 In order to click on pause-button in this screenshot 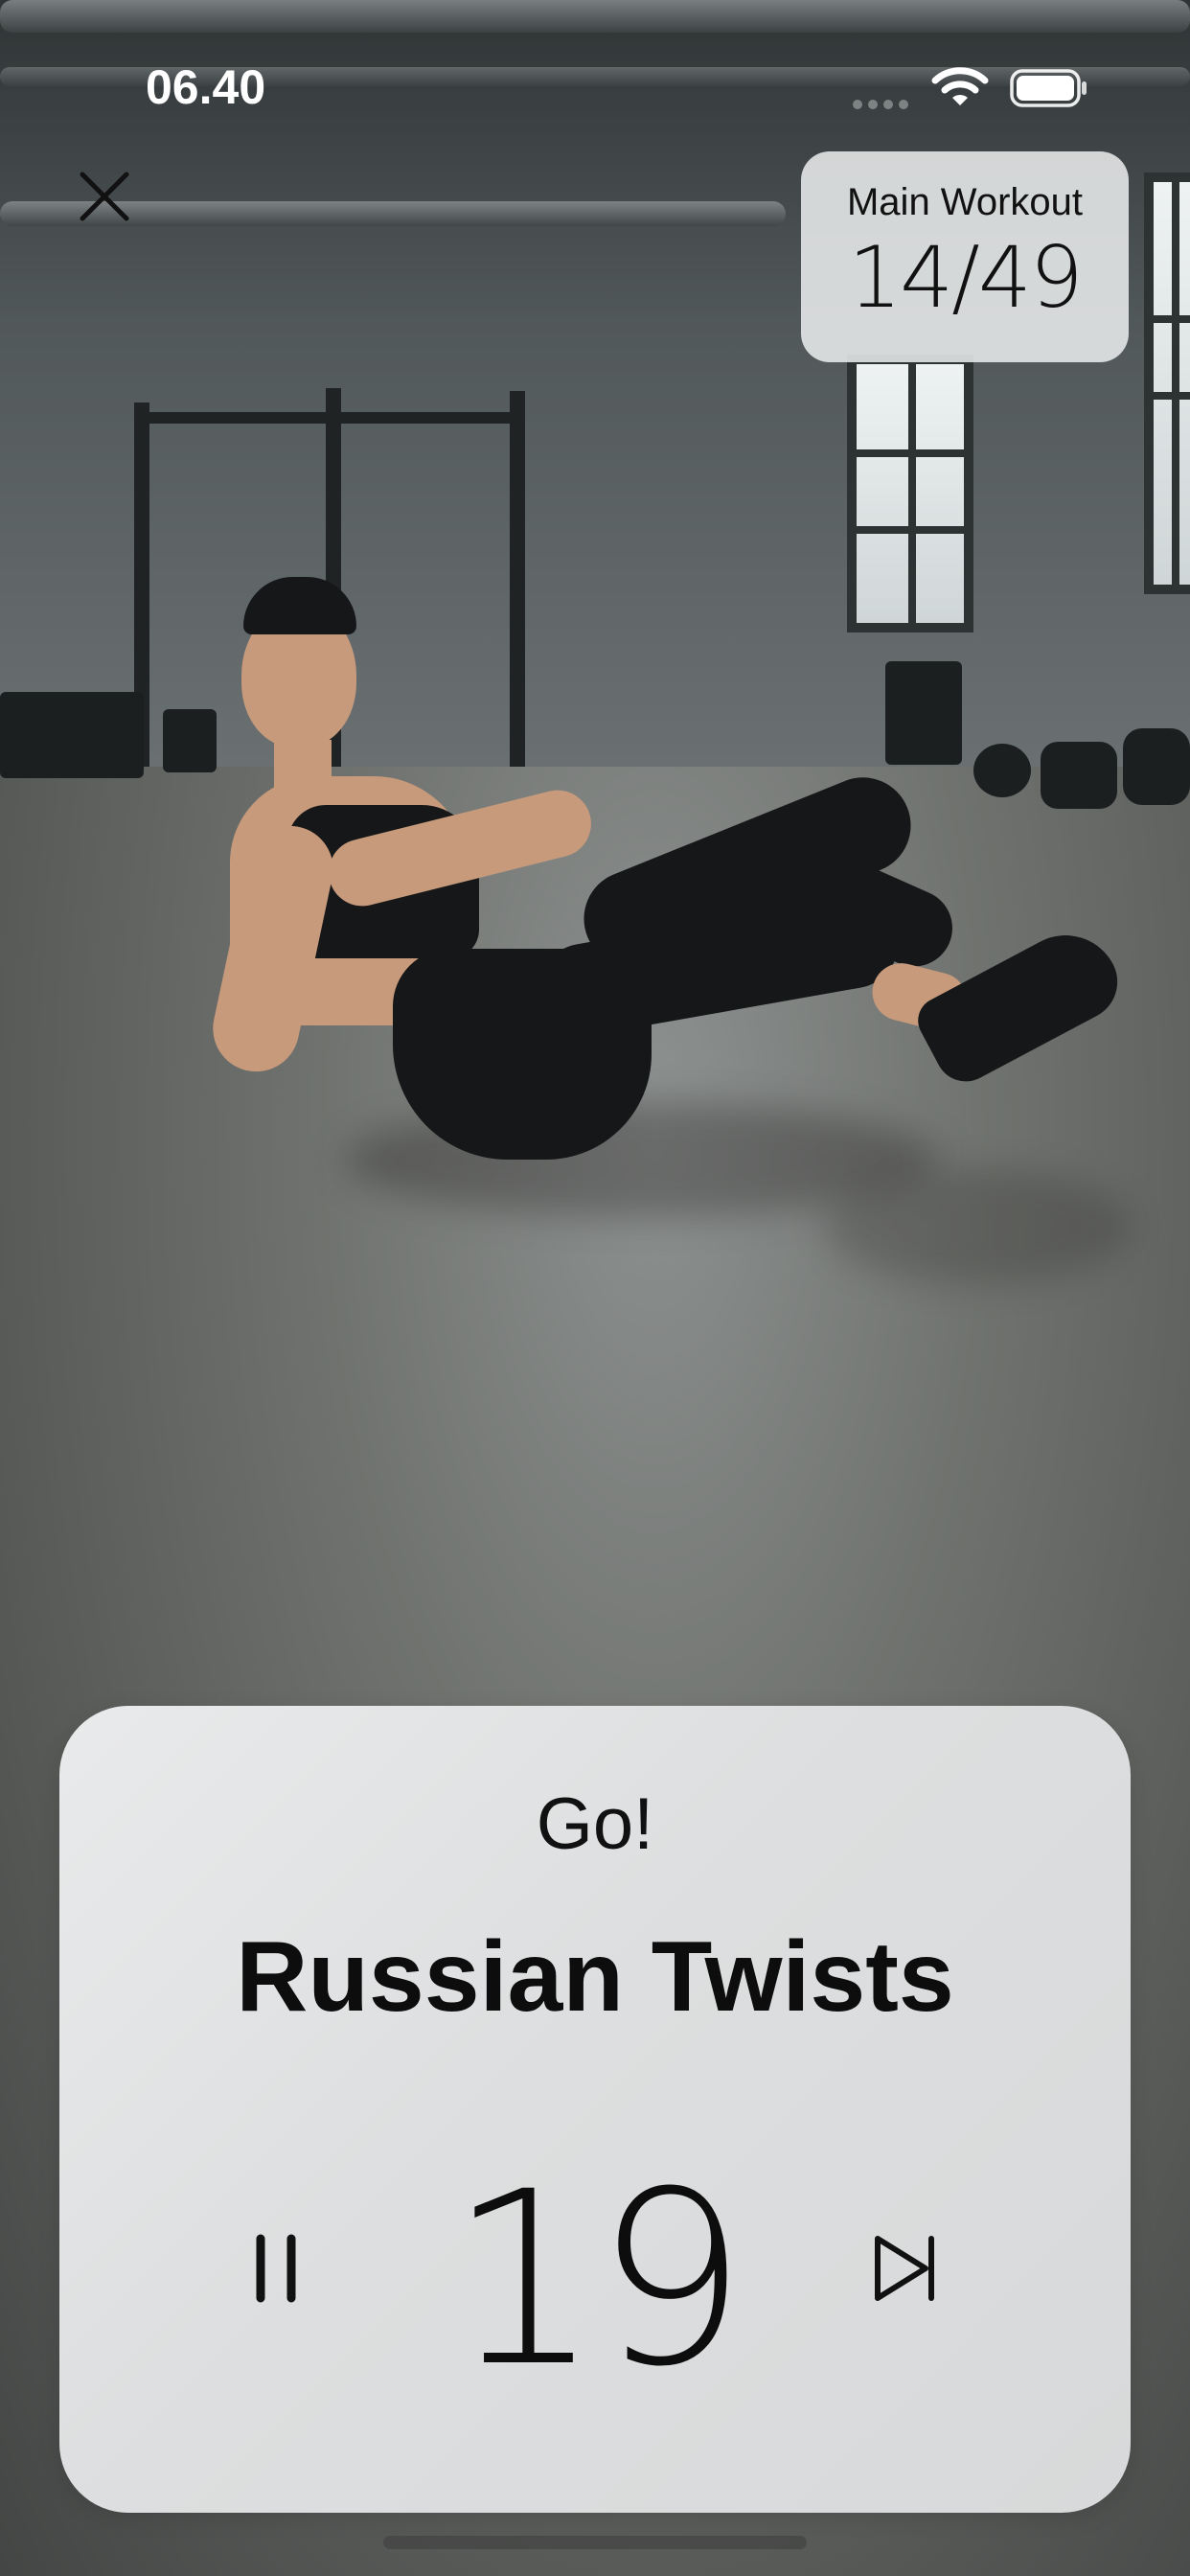, I will do `click(276, 2268)`.